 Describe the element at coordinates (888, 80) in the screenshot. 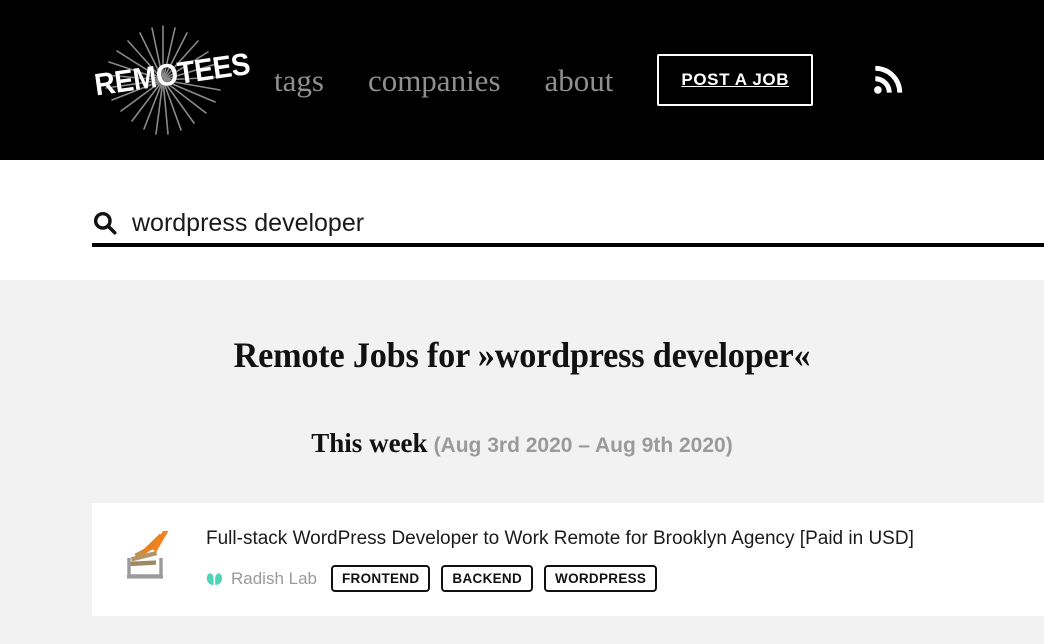

I see `rss-icon` at that location.